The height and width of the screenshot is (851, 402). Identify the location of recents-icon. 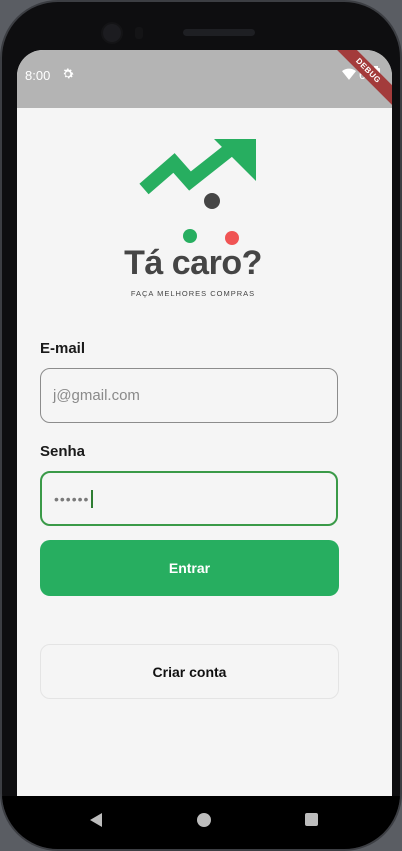
(311, 819).